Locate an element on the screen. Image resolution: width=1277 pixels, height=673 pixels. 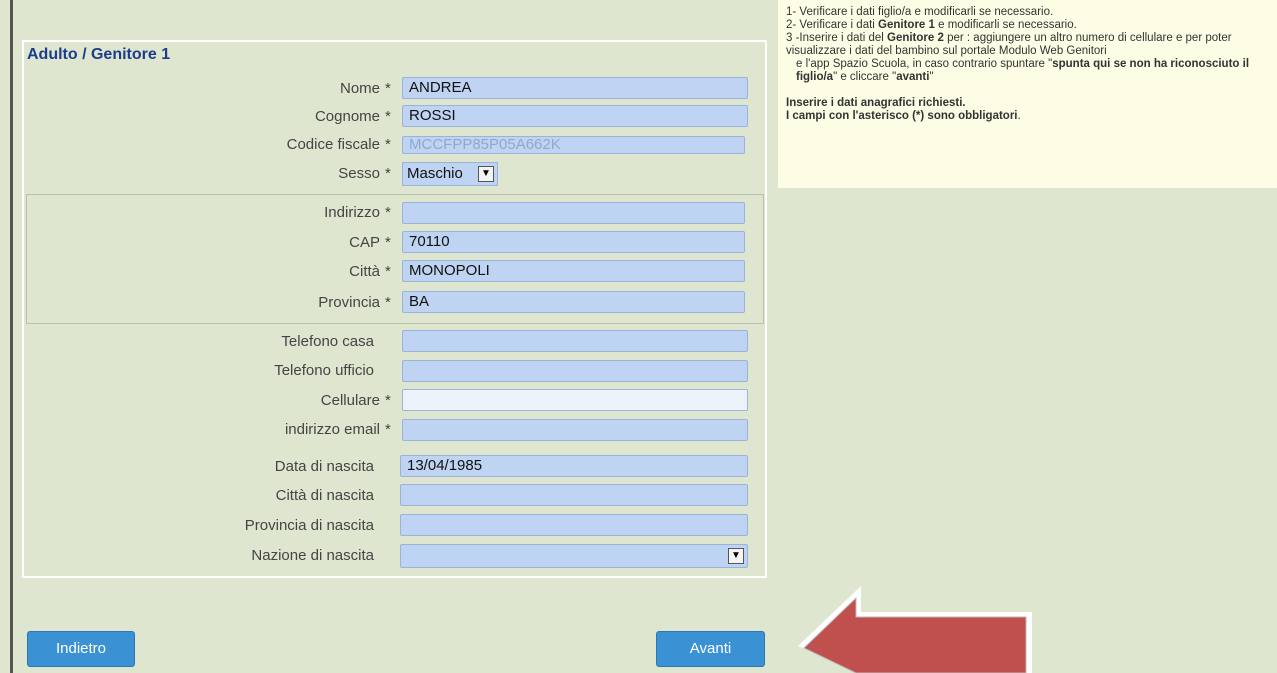
nazione-nascita-label: Nazione di nascita is located at coordinates (312, 555).